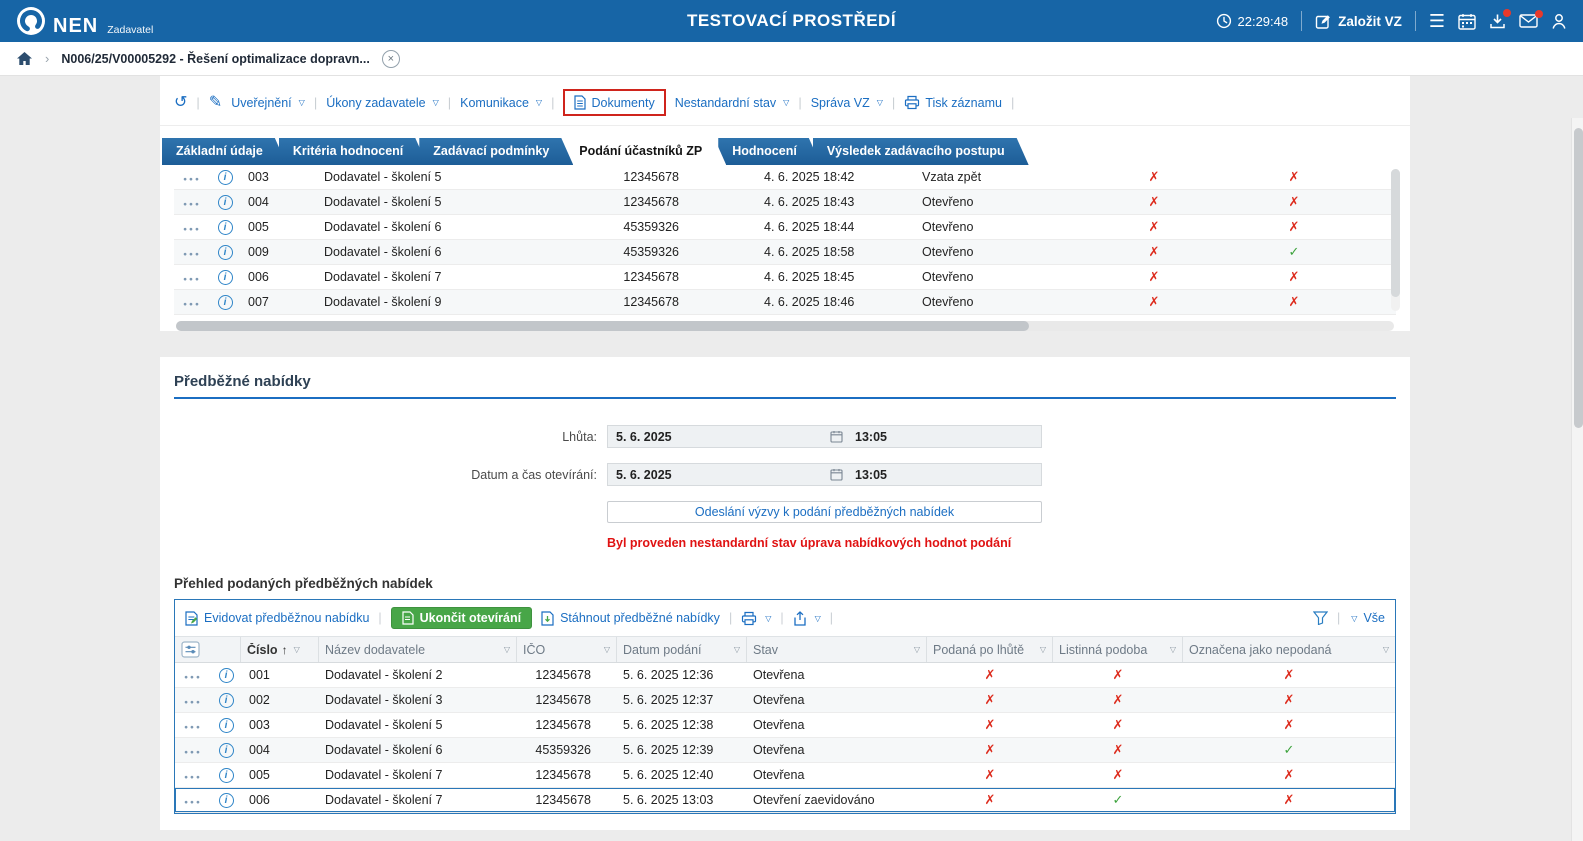  Describe the element at coordinates (1531, 19) in the screenshot. I see `messages-icon` at that location.